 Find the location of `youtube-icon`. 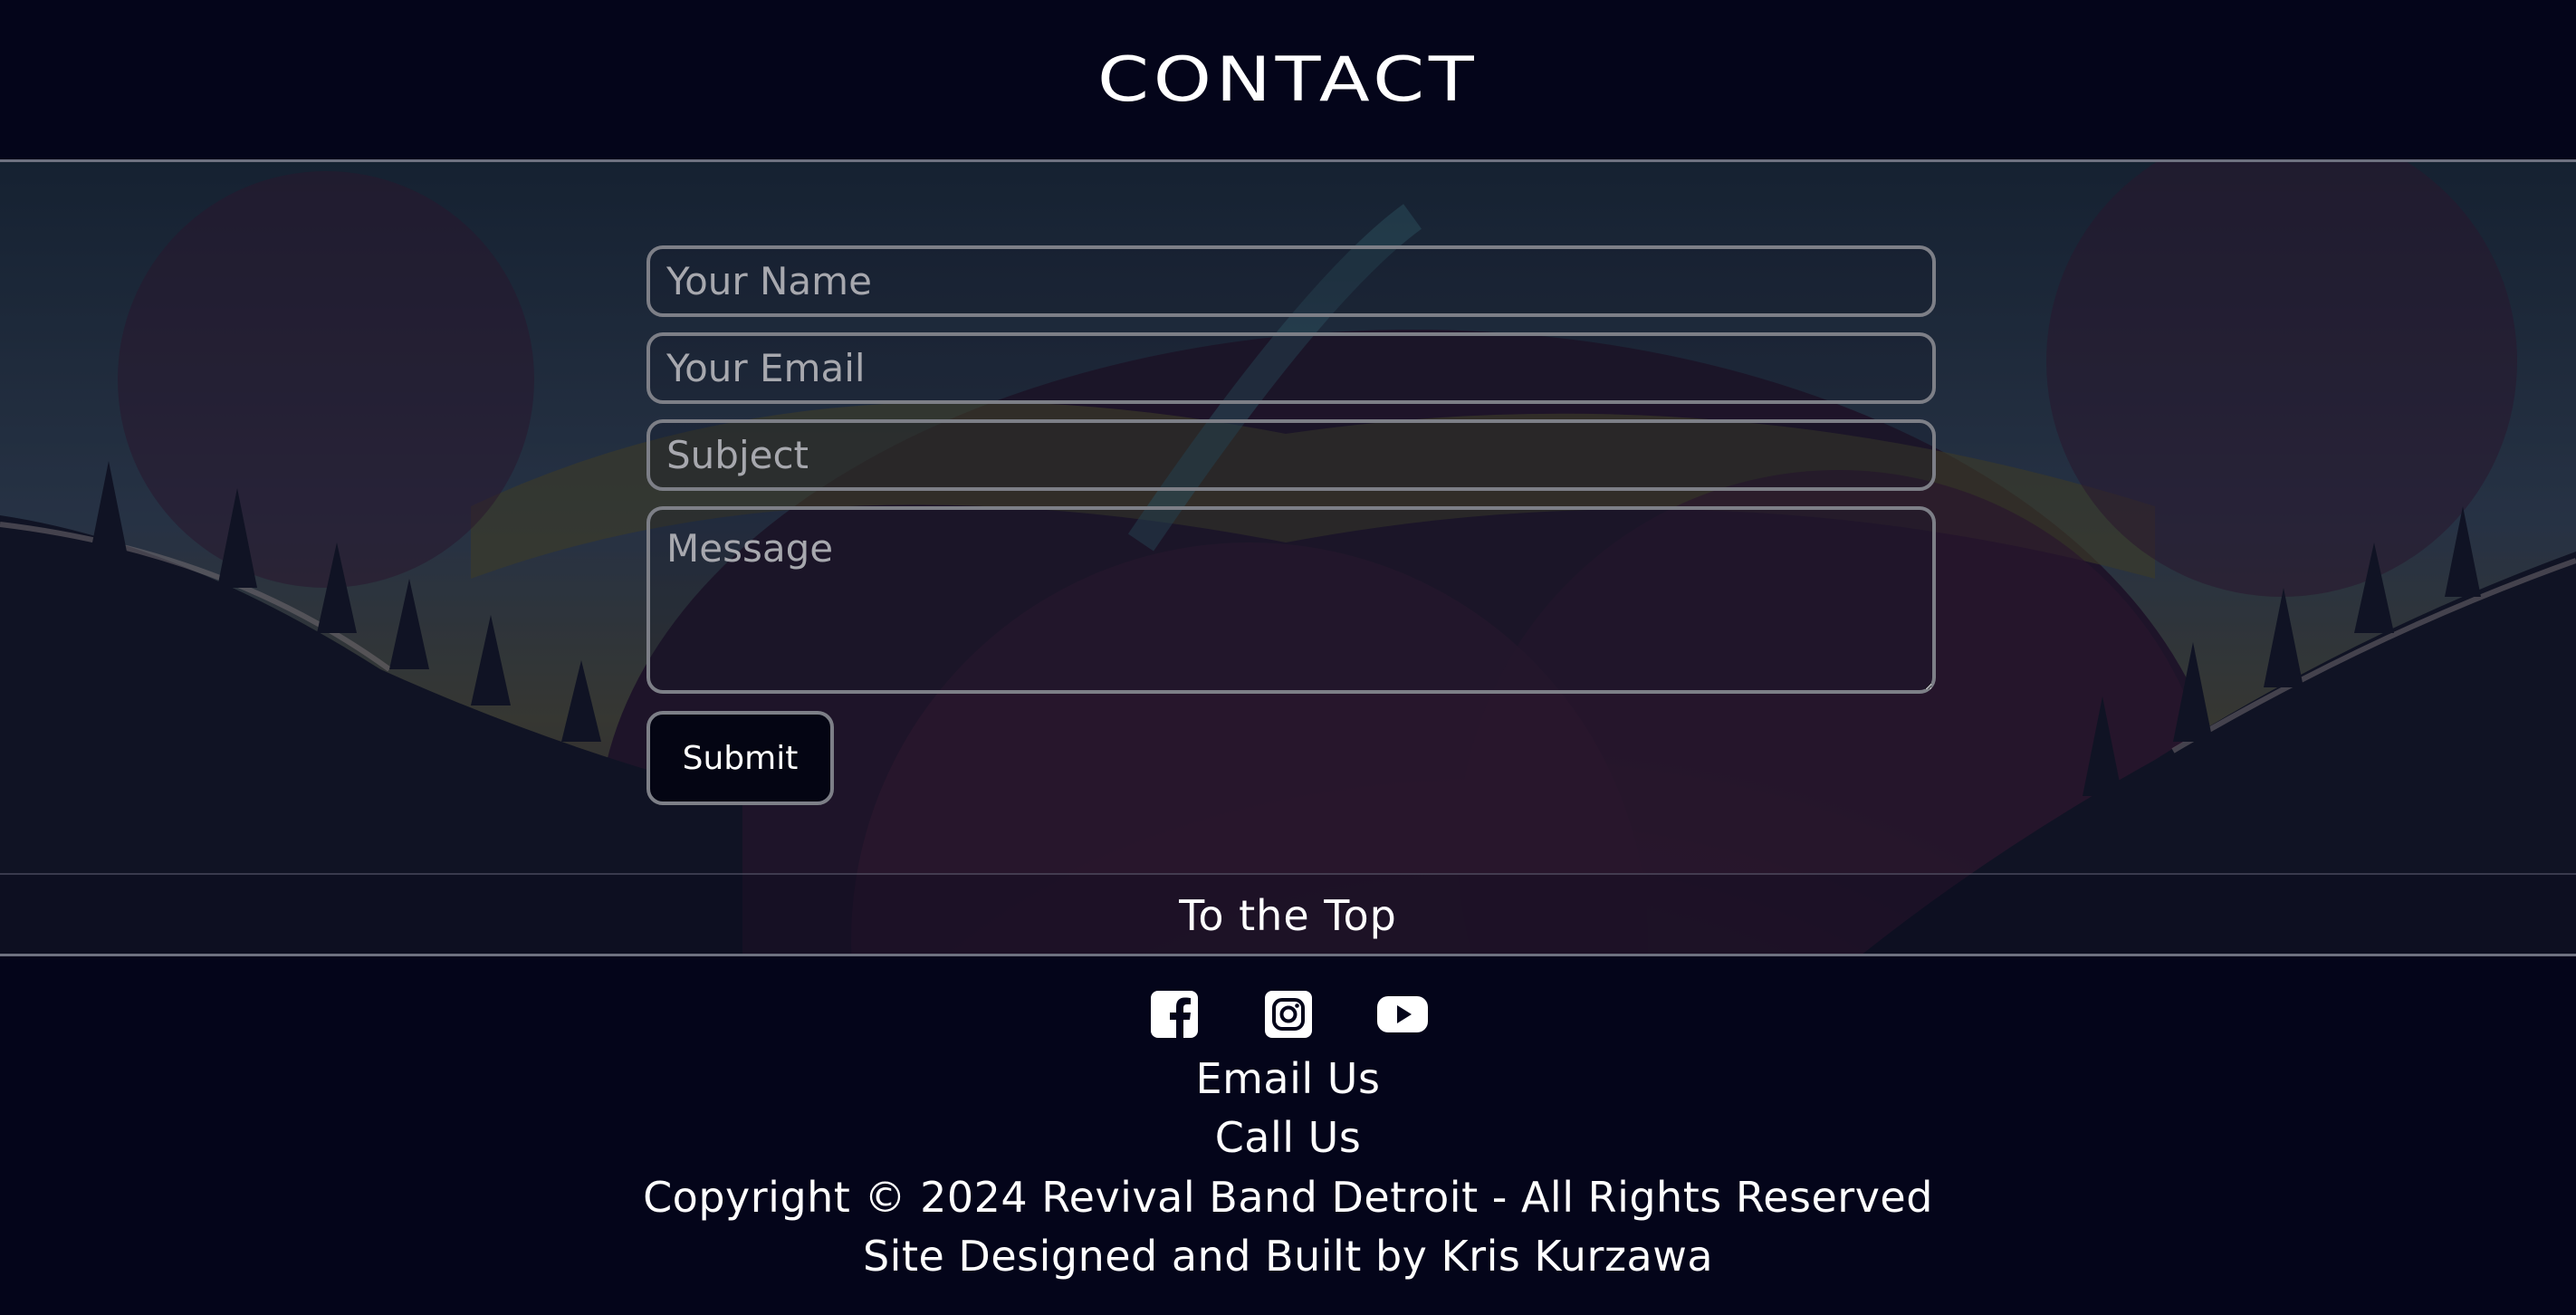

youtube-icon is located at coordinates (1402, 1014).